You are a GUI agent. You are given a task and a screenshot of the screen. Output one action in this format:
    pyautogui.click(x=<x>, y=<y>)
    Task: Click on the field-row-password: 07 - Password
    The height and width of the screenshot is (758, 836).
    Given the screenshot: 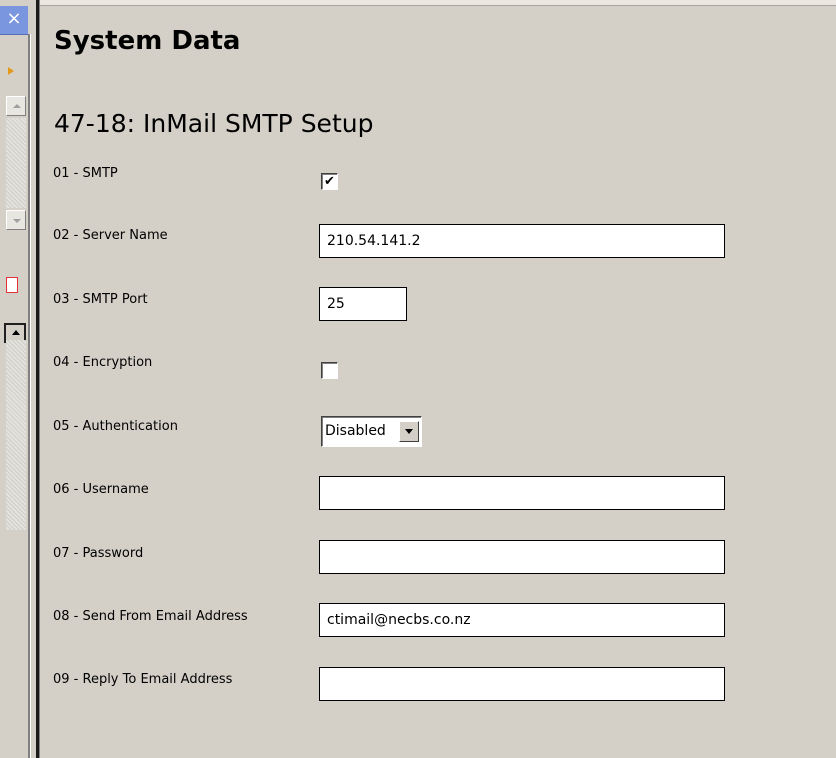 What is the action you would take?
    pyautogui.click(x=438, y=563)
    